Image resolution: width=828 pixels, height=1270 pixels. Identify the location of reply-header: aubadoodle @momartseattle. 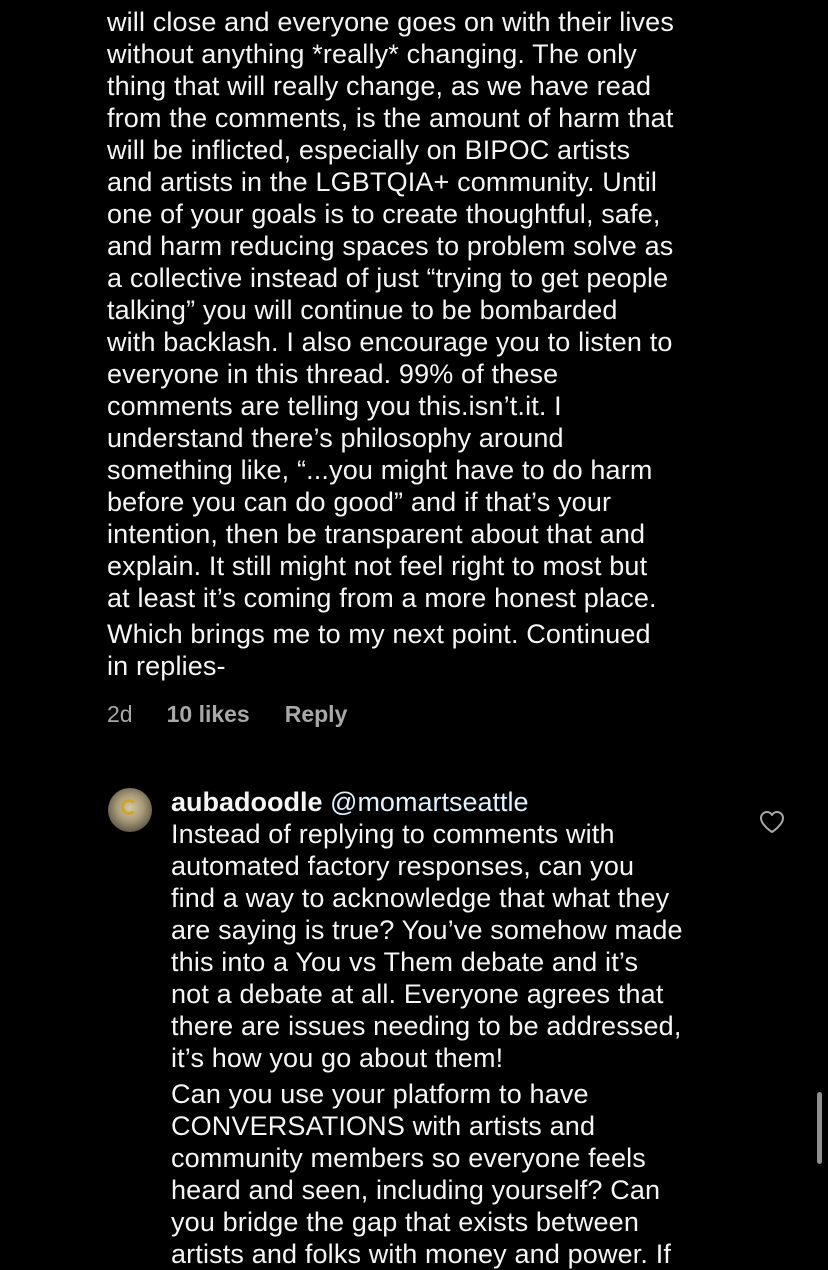
(451, 802).